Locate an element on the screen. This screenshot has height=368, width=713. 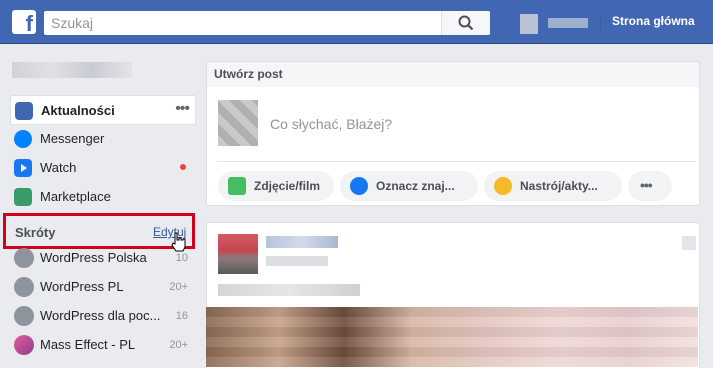
action-label: Zdjęcie/film is located at coordinates (287, 186).